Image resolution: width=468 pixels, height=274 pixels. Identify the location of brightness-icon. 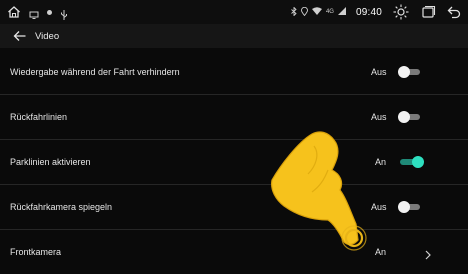
(401, 12).